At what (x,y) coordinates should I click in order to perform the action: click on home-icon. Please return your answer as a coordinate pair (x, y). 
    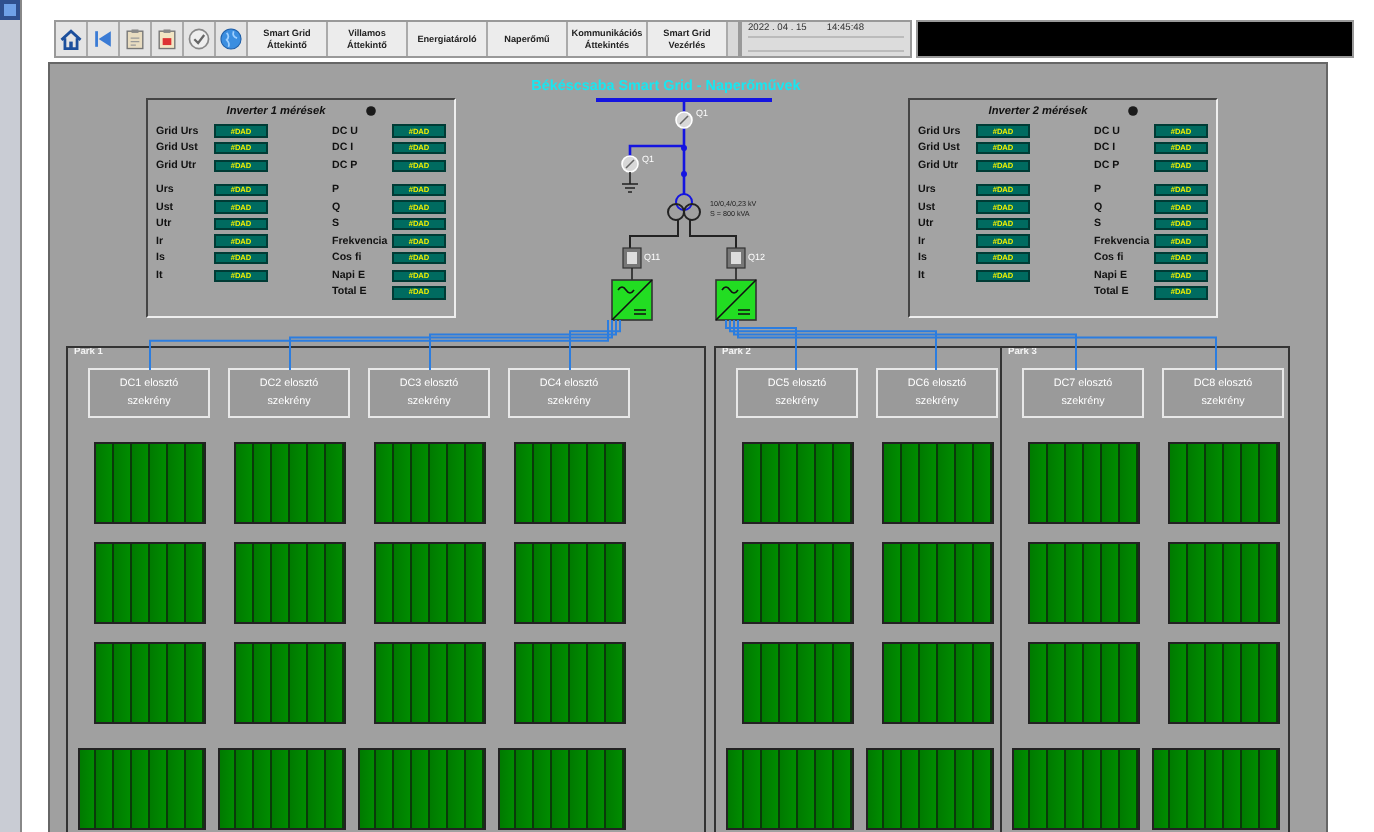
    Looking at the image, I should click on (71, 39).